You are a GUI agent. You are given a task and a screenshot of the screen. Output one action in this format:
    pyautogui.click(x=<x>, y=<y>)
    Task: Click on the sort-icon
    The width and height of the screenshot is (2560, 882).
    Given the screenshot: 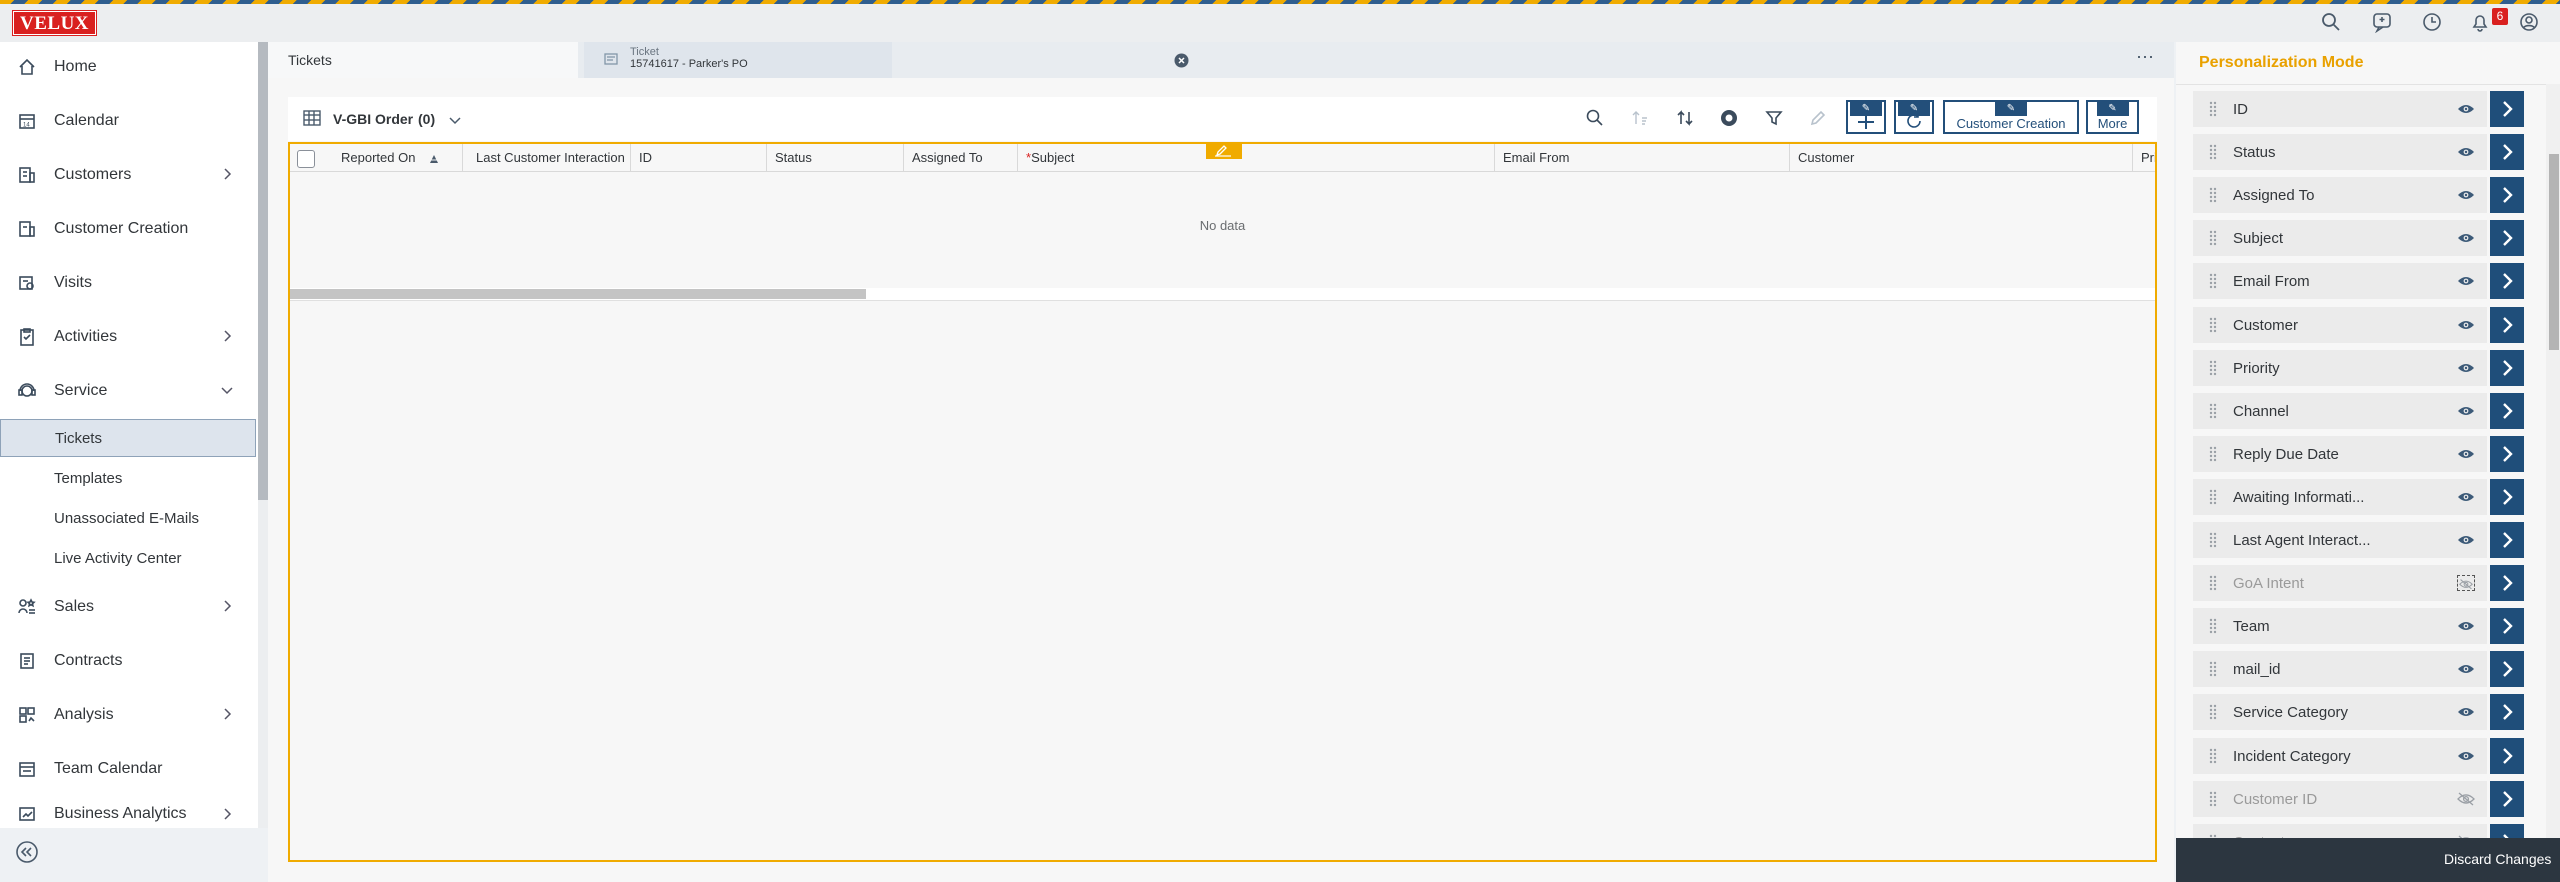 What is the action you would take?
    pyautogui.click(x=1685, y=118)
    